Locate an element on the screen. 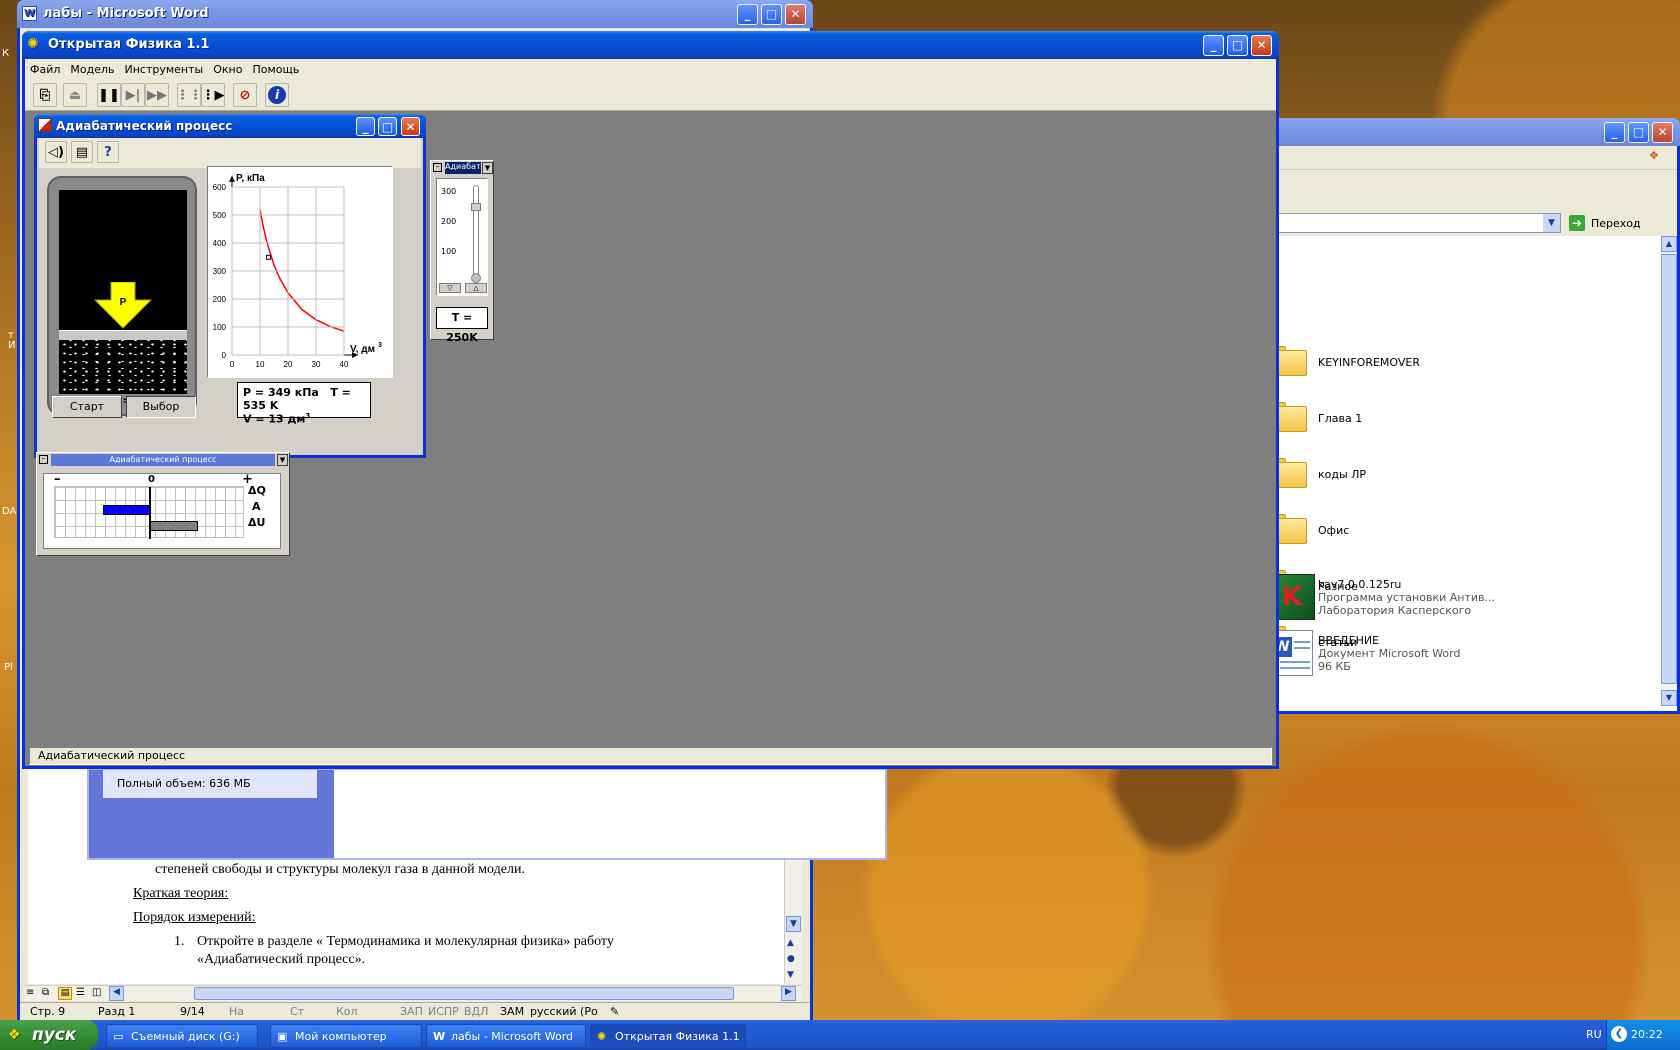 This screenshot has height=1050, width=1680. horizontal-scrollbar: ≡ ⧉ ▤ ☰ ◫ ◀ ▶ is located at coordinates (413, 993).